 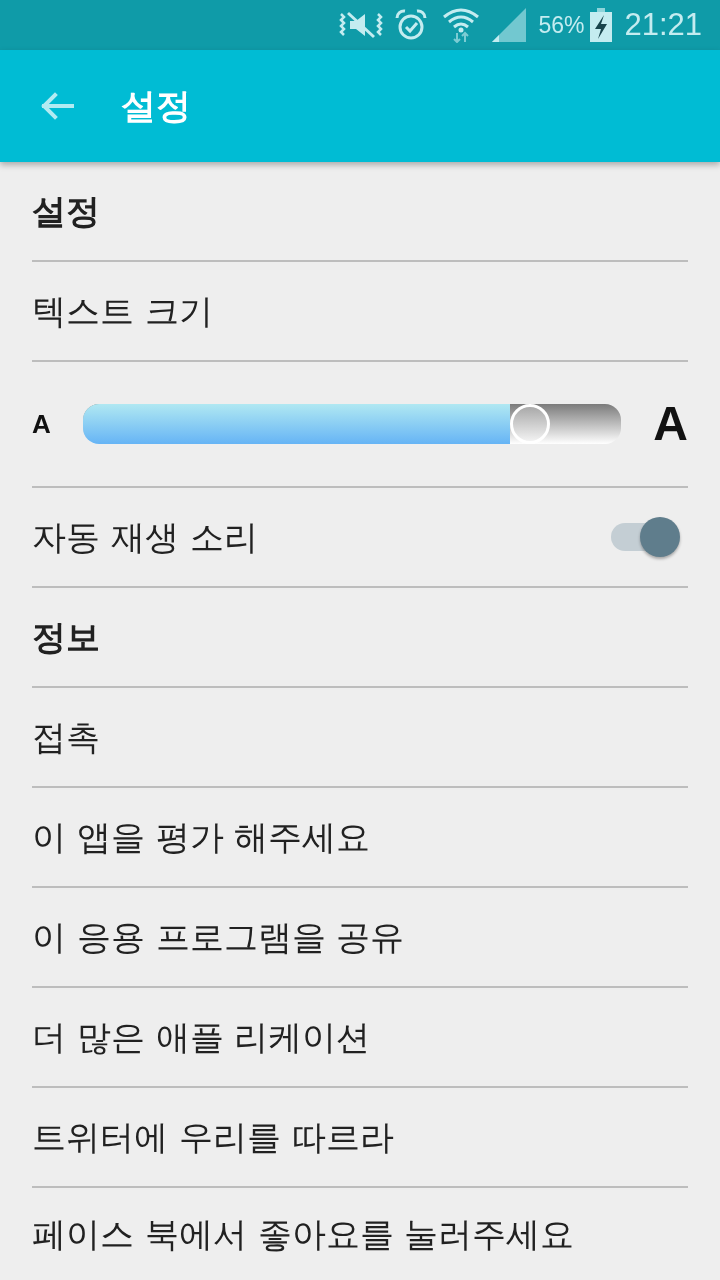 What do you see at coordinates (156, 106) in the screenshot?
I see `screen-title: 설정` at bounding box center [156, 106].